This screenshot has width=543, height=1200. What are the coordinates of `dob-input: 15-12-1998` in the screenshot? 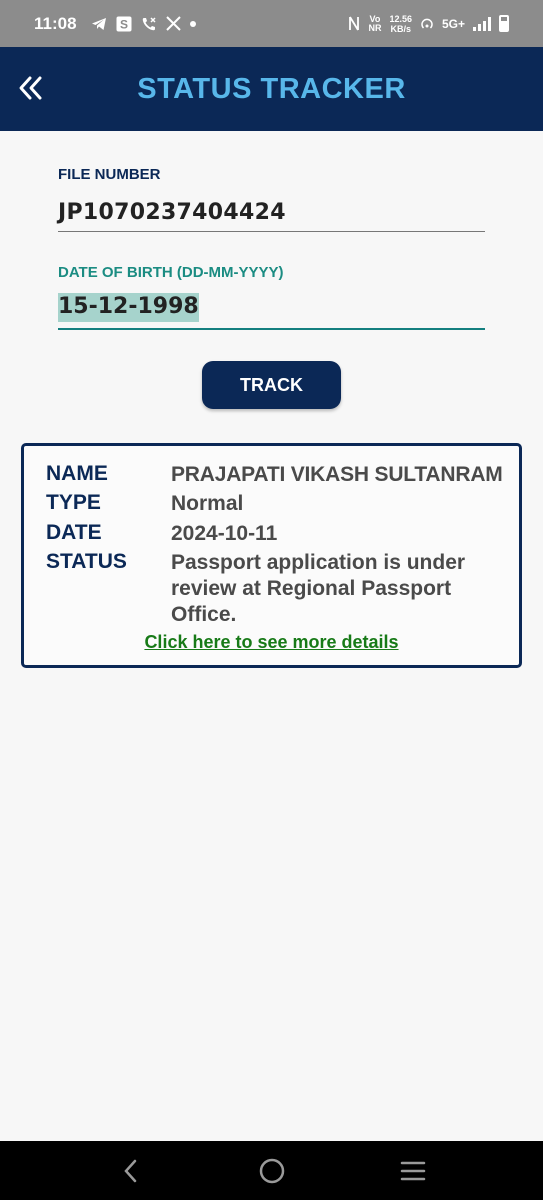 It's located at (271, 311).